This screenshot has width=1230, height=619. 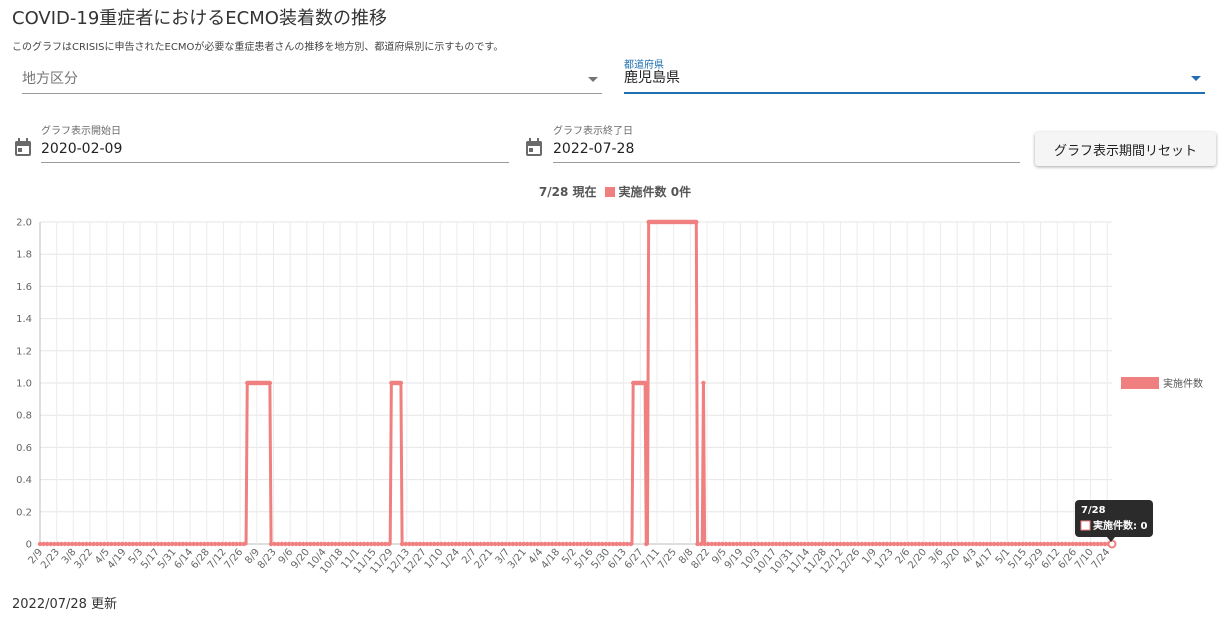 What do you see at coordinates (102, 556) in the screenshot?
I see `x-tick-label: 4/5` at bounding box center [102, 556].